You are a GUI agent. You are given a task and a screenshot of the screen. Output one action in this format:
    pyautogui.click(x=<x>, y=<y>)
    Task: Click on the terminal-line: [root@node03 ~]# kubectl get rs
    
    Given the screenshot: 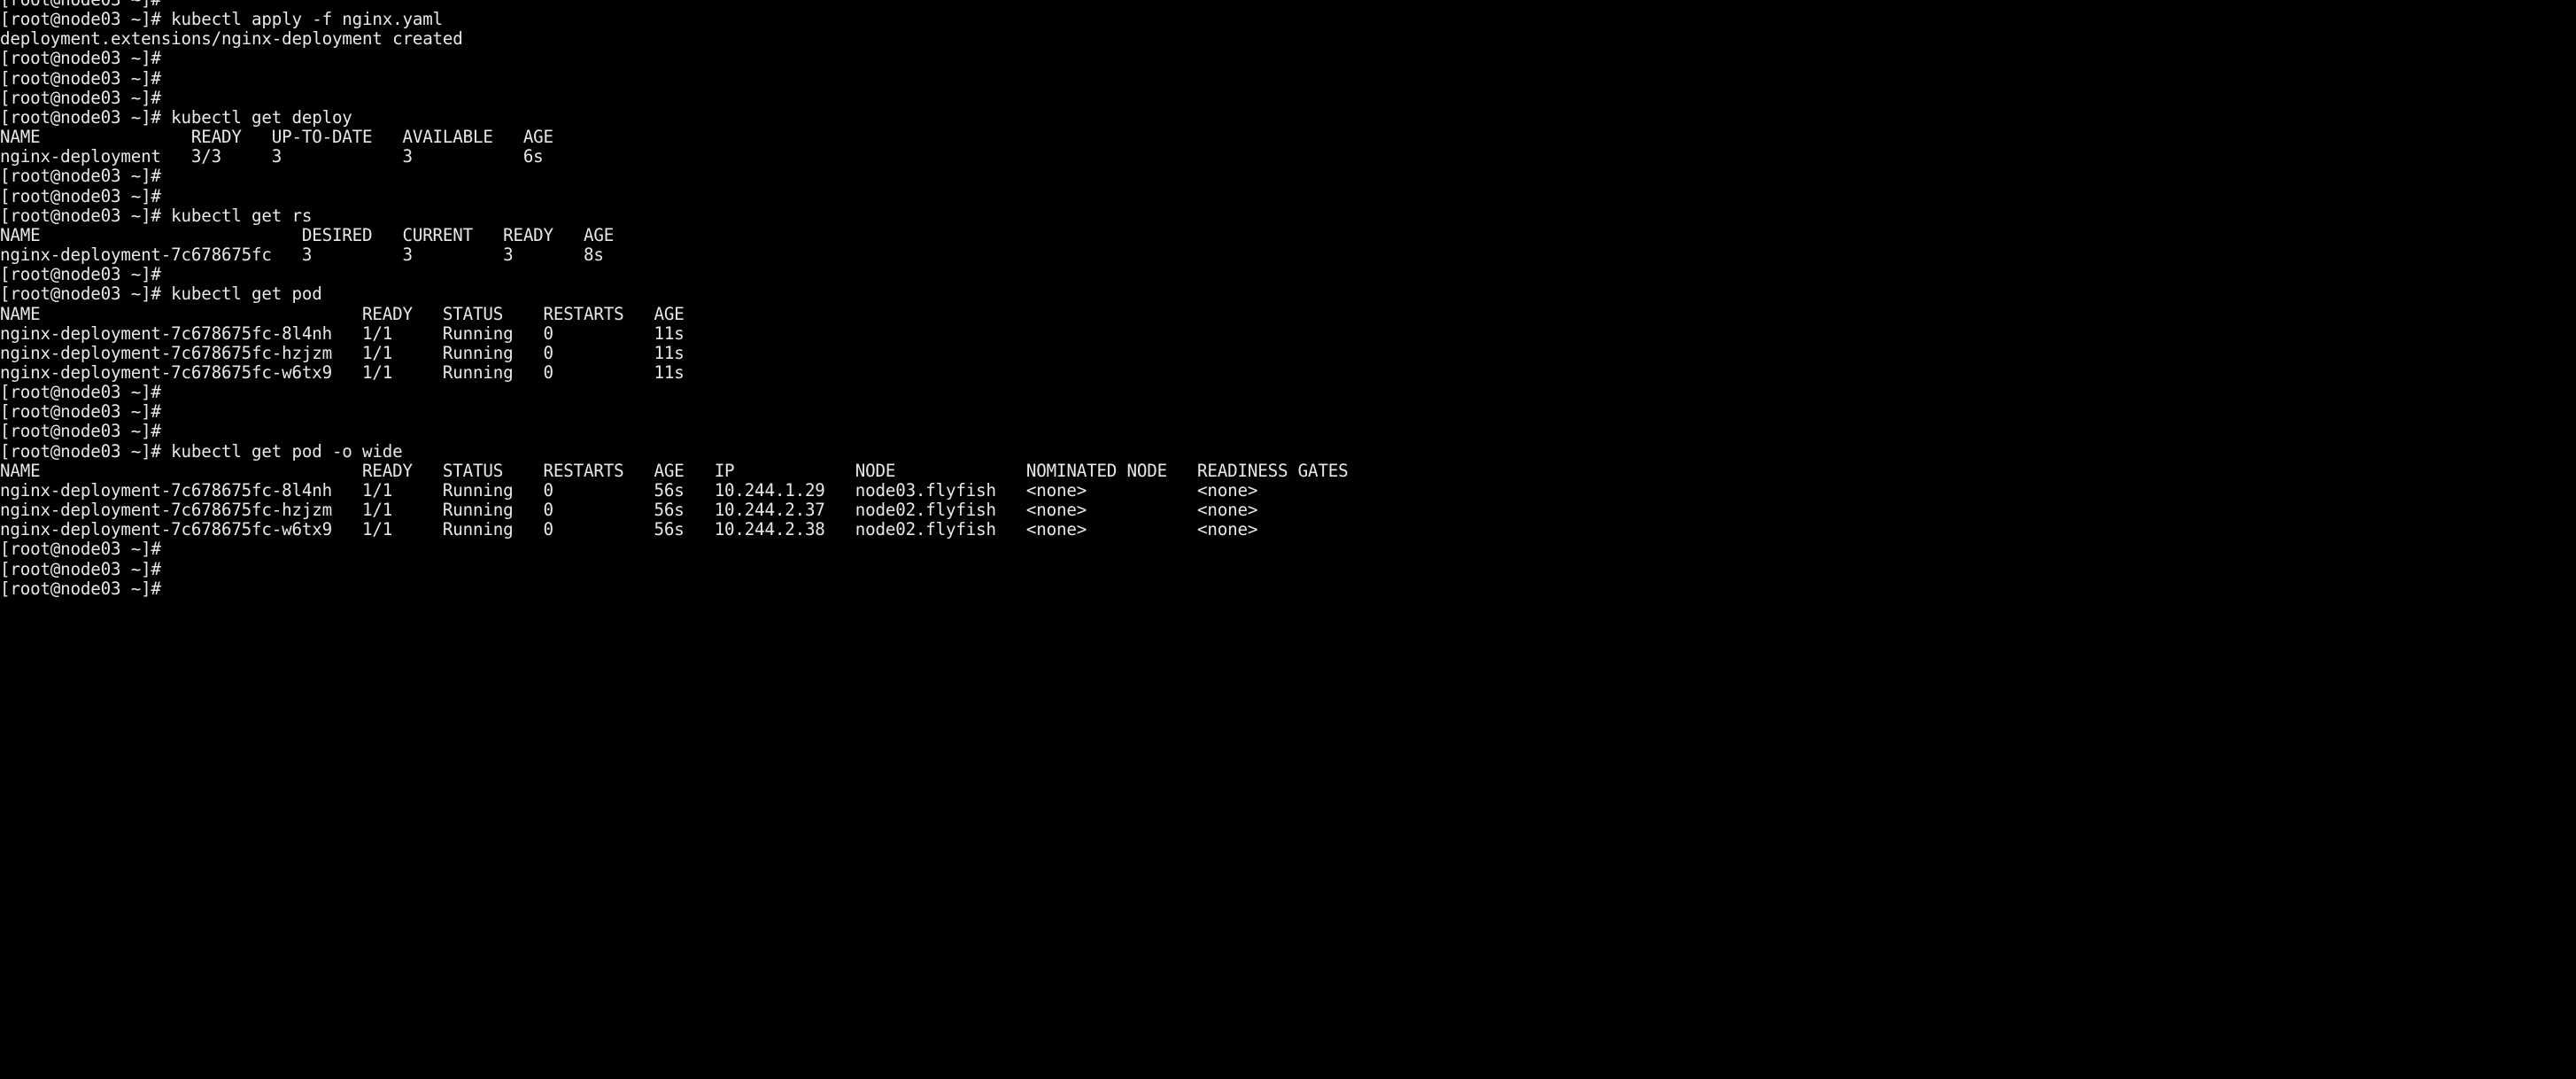 What is the action you would take?
    pyautogui.click(x=156, y=216)
    